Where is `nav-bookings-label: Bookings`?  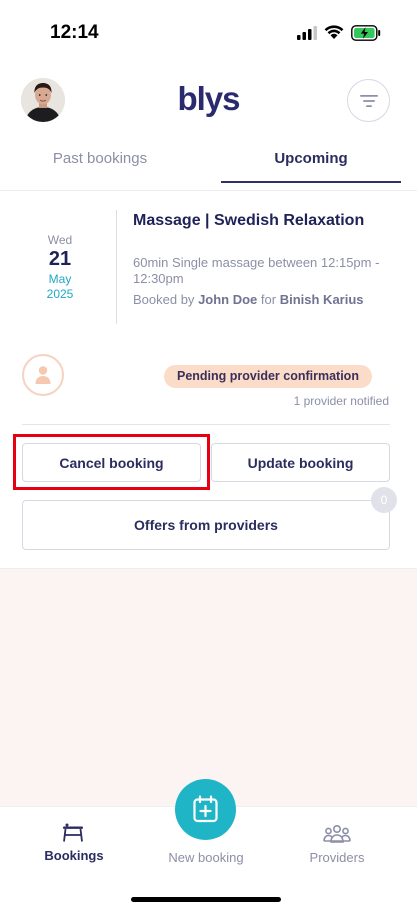 nav-bookings-label: Bookings is located at coordinates (74, 855).